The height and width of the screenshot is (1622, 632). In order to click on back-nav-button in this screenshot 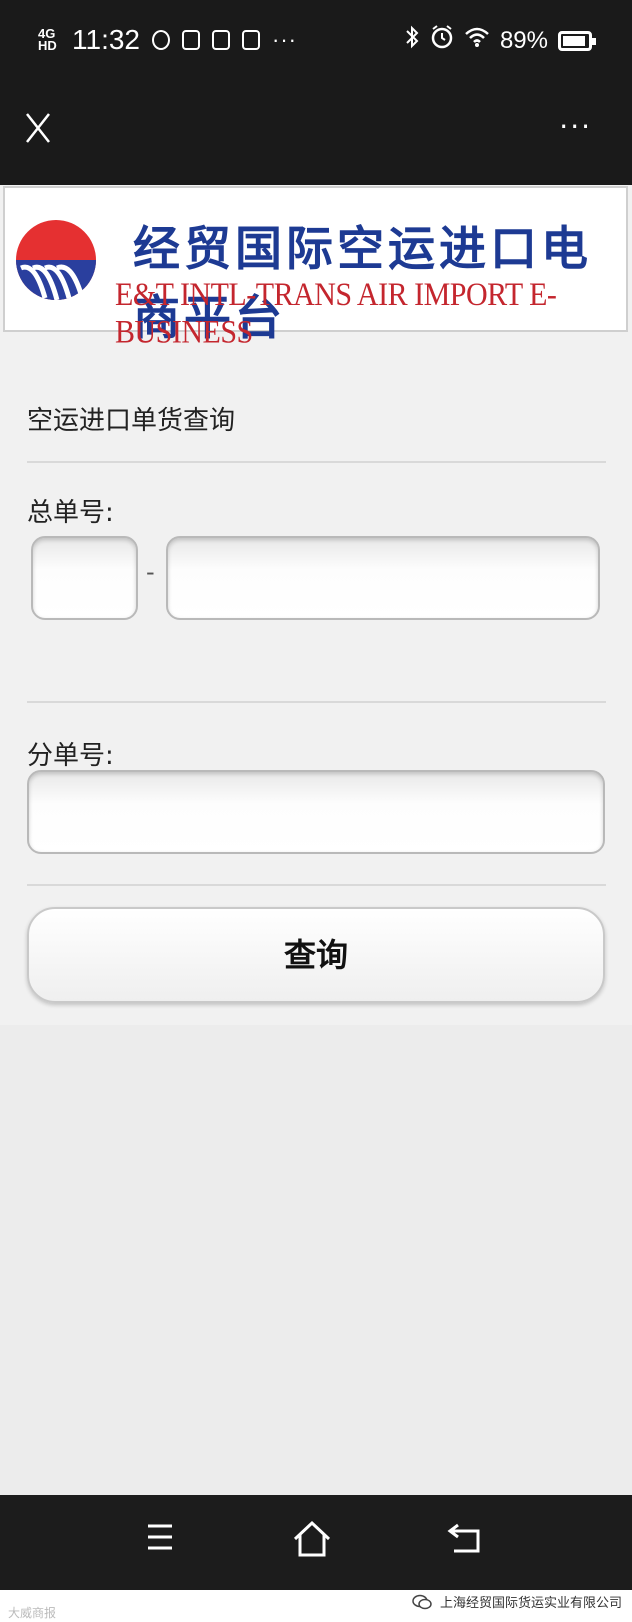, I will do `click(471, 1542)`.